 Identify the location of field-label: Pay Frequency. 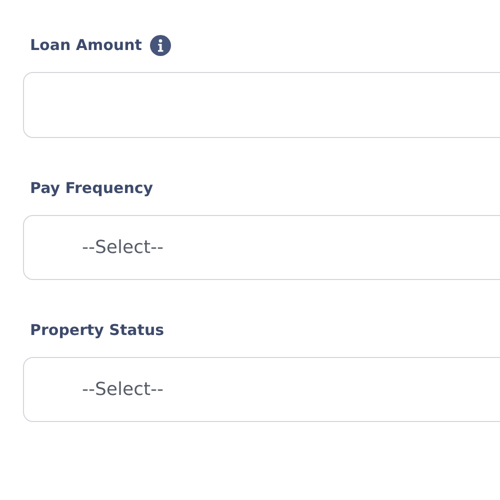
(92, 188).